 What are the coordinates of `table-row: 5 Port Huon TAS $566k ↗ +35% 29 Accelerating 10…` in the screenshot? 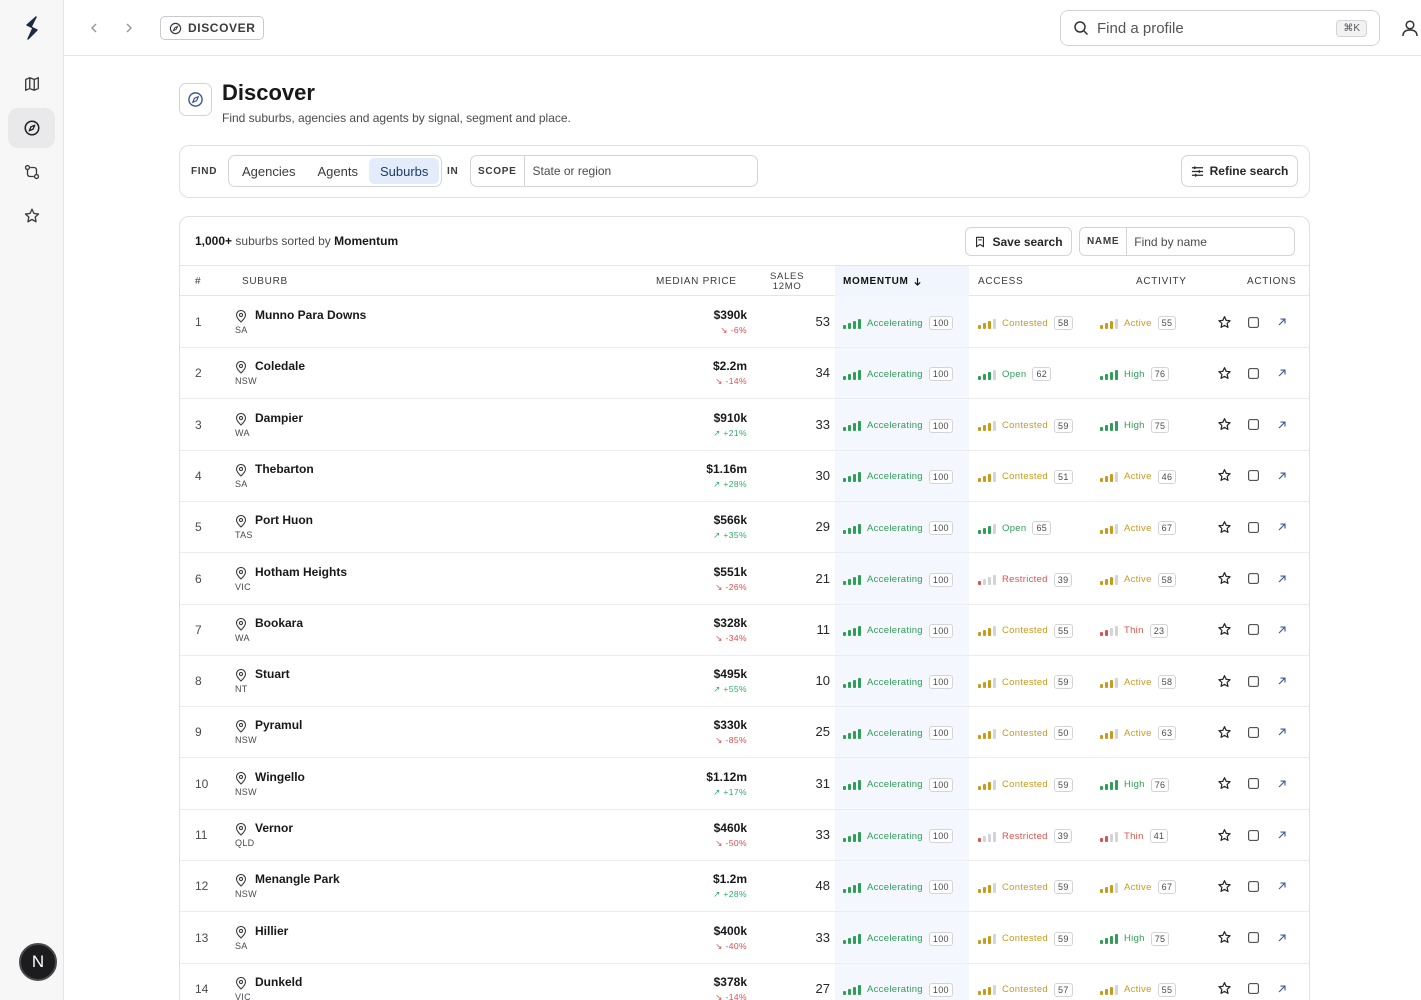 It's located at (744, 528).